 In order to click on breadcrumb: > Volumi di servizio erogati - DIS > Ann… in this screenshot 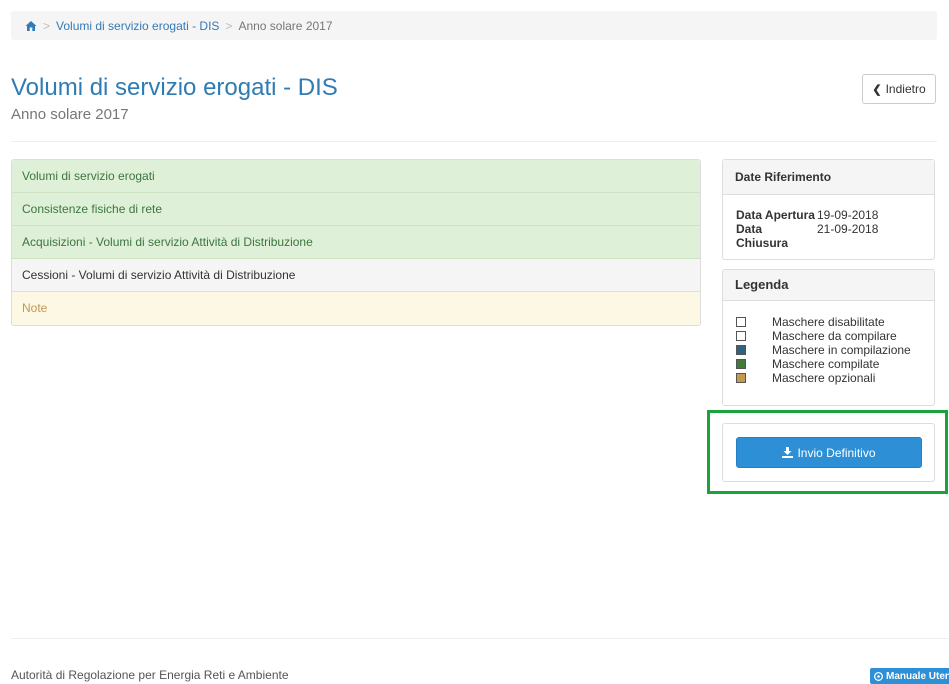, I will do `click(474, 25)`.